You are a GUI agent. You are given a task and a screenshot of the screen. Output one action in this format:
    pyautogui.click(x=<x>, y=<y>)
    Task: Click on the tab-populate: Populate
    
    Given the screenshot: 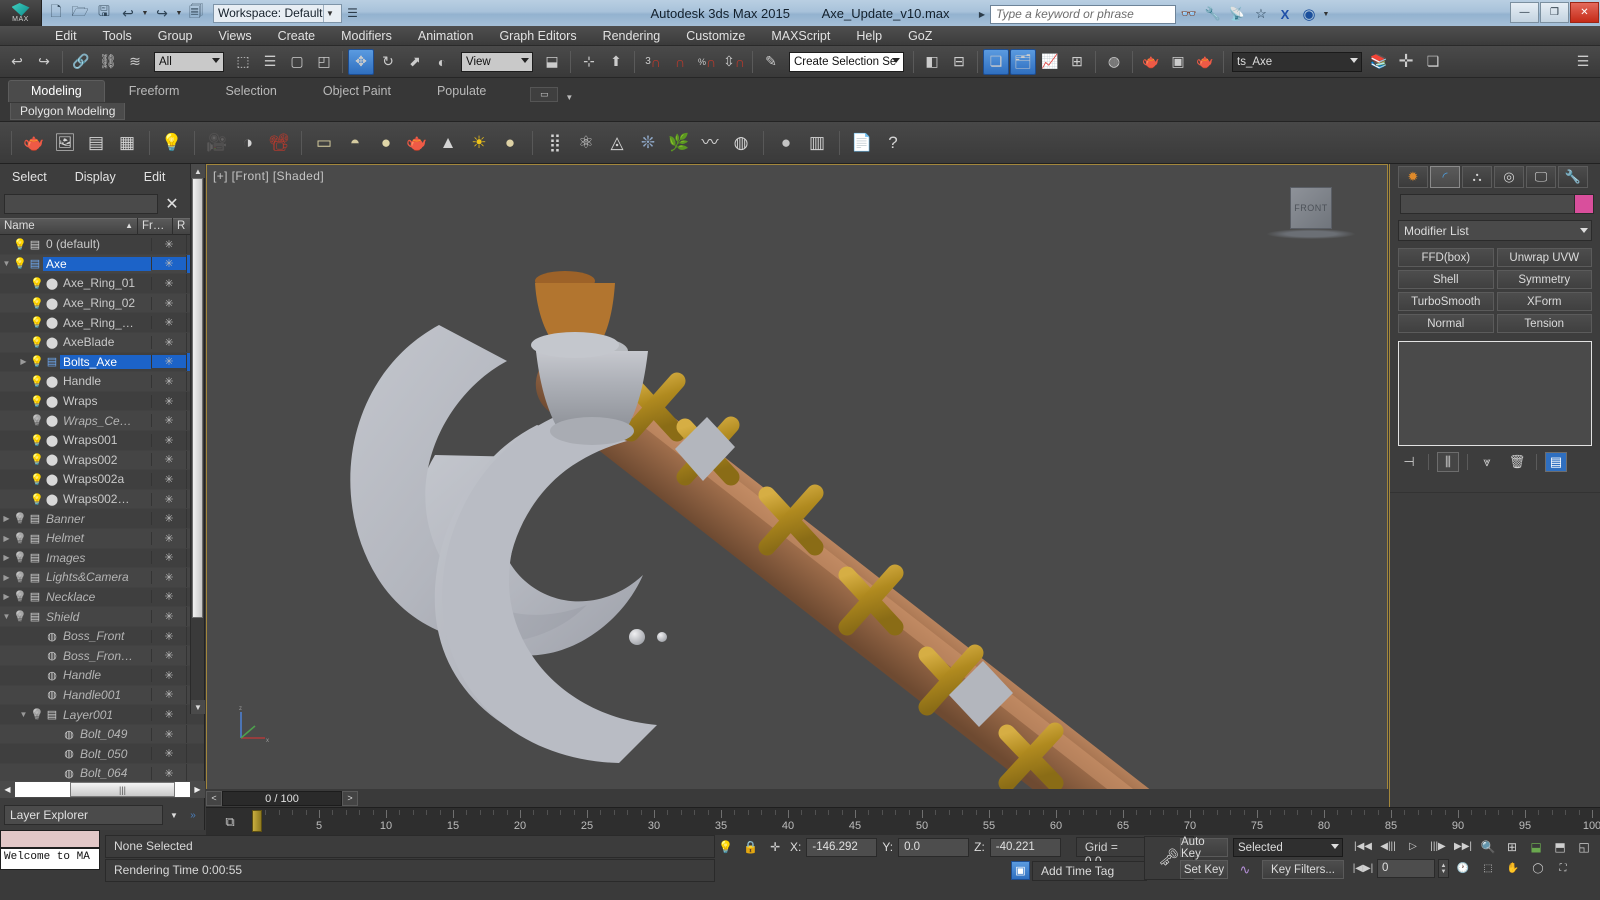 What is the action you would take?
    pyautogui.click(x=461, y=91)
    